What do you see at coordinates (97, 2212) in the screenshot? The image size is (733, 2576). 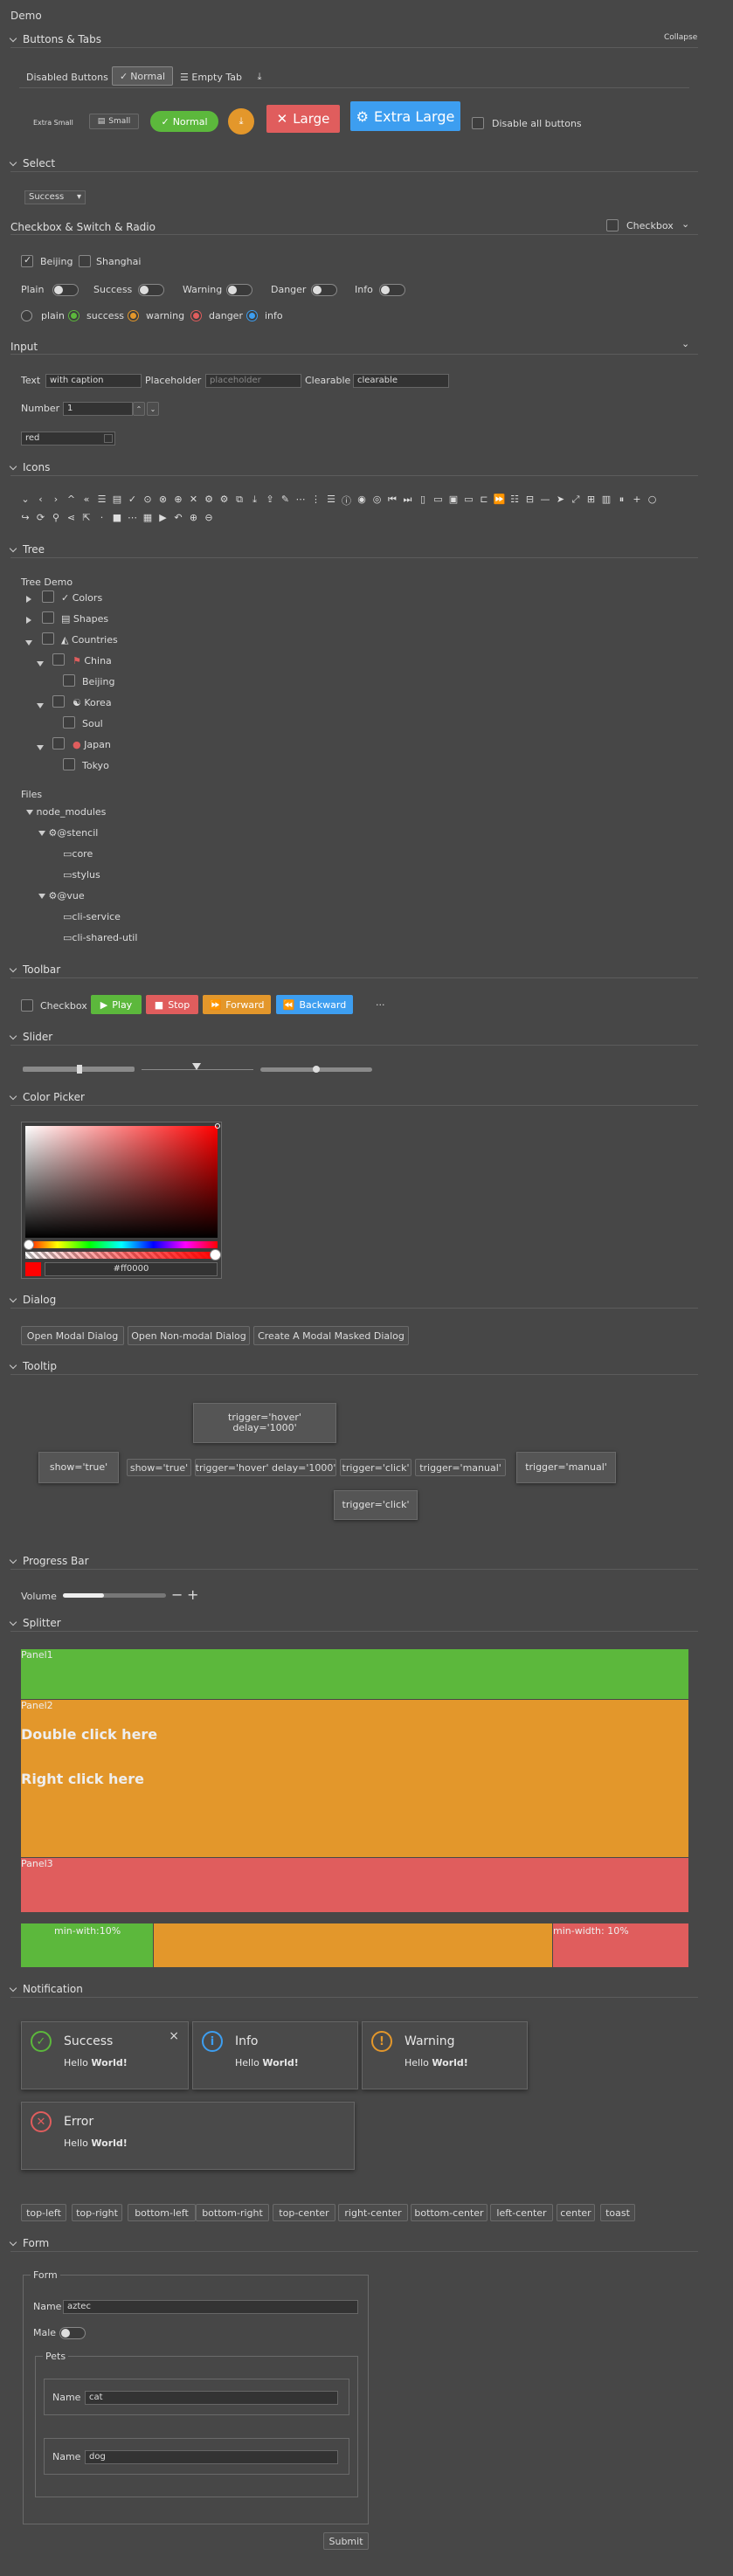 I see `position-top-right-button: top-right` at bounding box center [97, 2212].